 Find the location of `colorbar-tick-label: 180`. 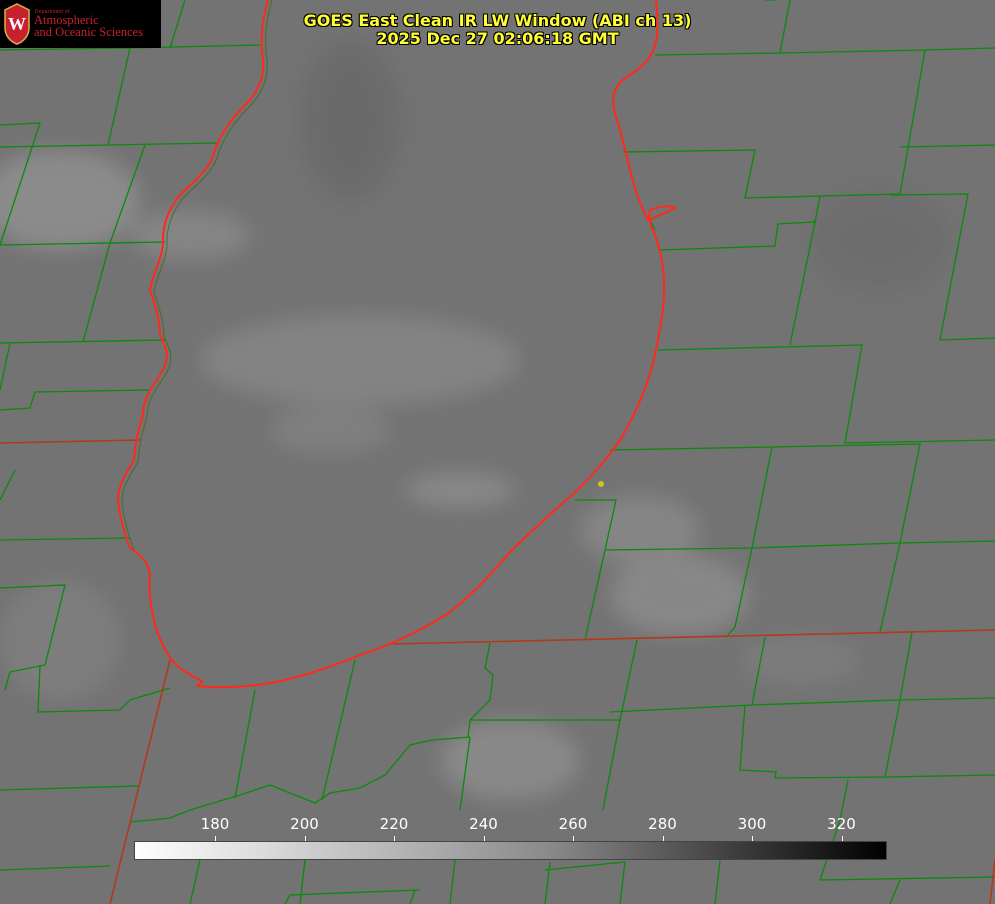

colorbar-tick-label: 180 is located at coordinates (215, 824).